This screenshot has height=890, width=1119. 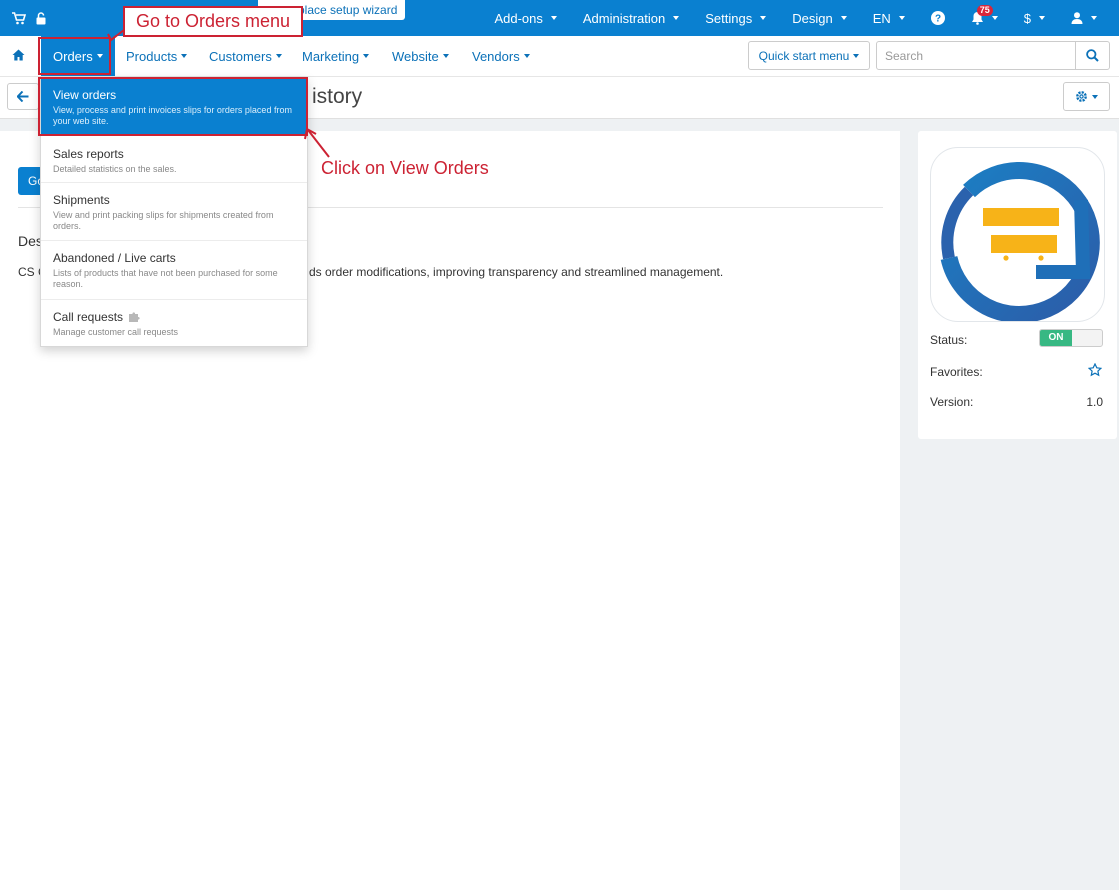 I want to click on cart-icon, so click(x=19, y=18).